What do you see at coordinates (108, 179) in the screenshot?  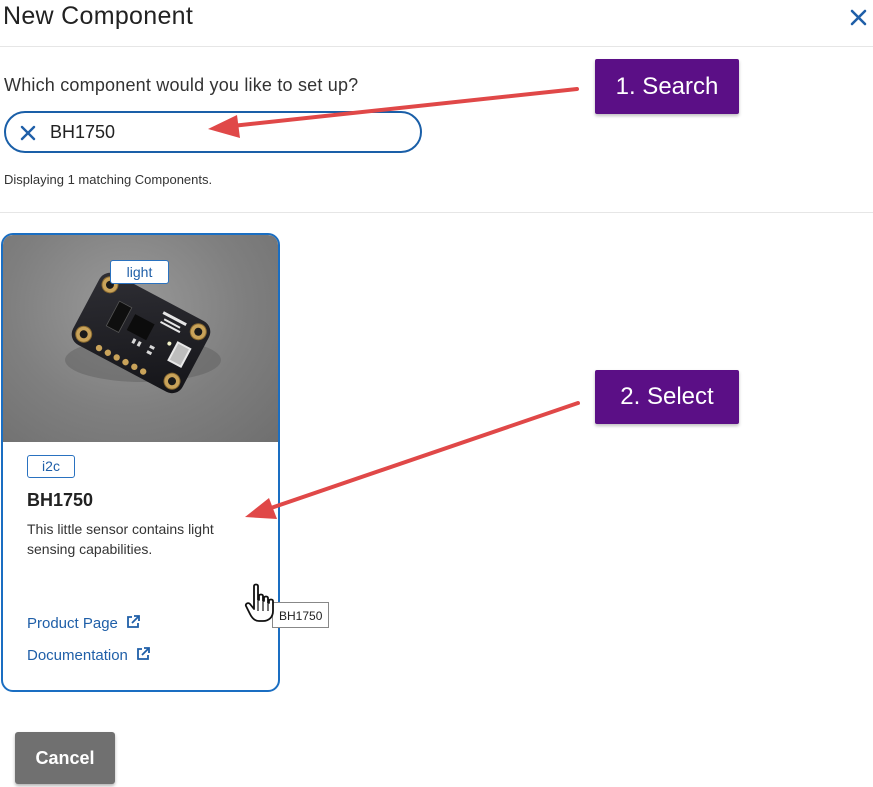 I see `result-count: Displaying 1 matching Components.` at bounding box center [108, 179].